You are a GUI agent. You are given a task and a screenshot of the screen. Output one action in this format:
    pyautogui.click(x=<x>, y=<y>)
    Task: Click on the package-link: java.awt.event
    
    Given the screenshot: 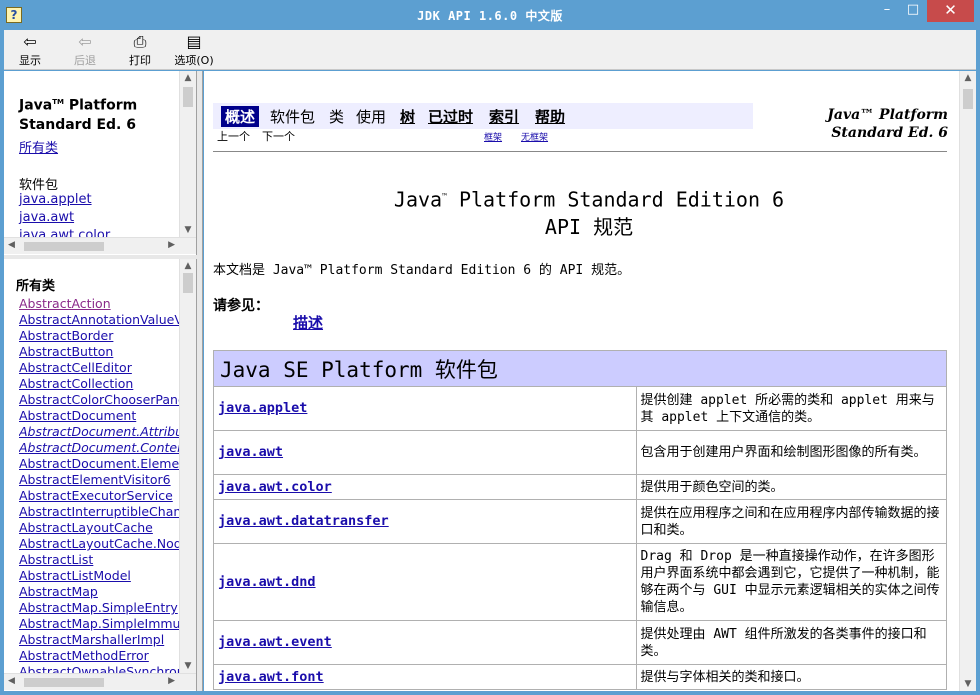 What is the action you would take?
    pyautogui.click(x=275, y=642)
    